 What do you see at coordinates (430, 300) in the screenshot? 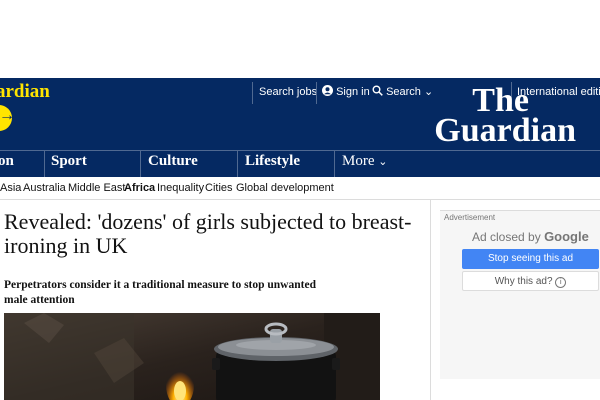
I see `column-divider` at bounding box center [430, 300].